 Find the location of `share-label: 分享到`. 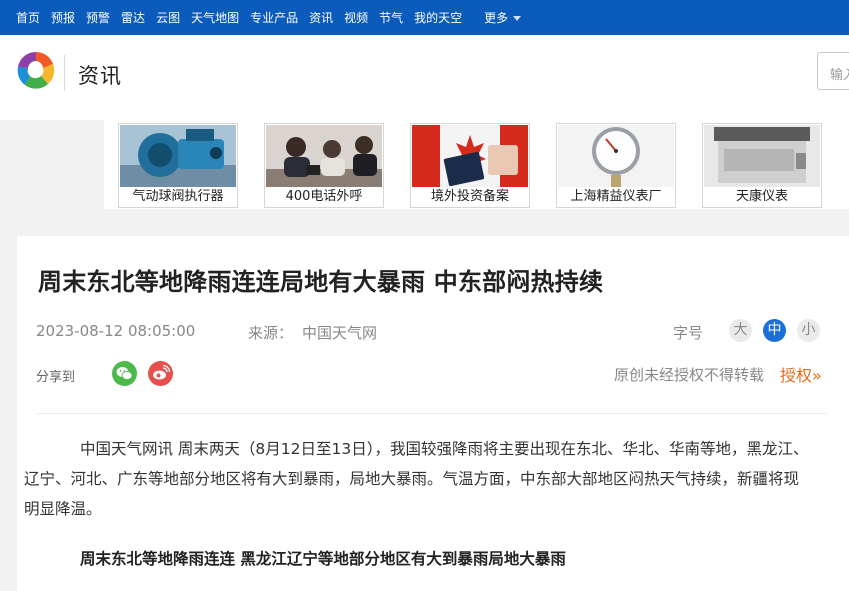

share-label: 分享到 is located at coordinates (56, 377).